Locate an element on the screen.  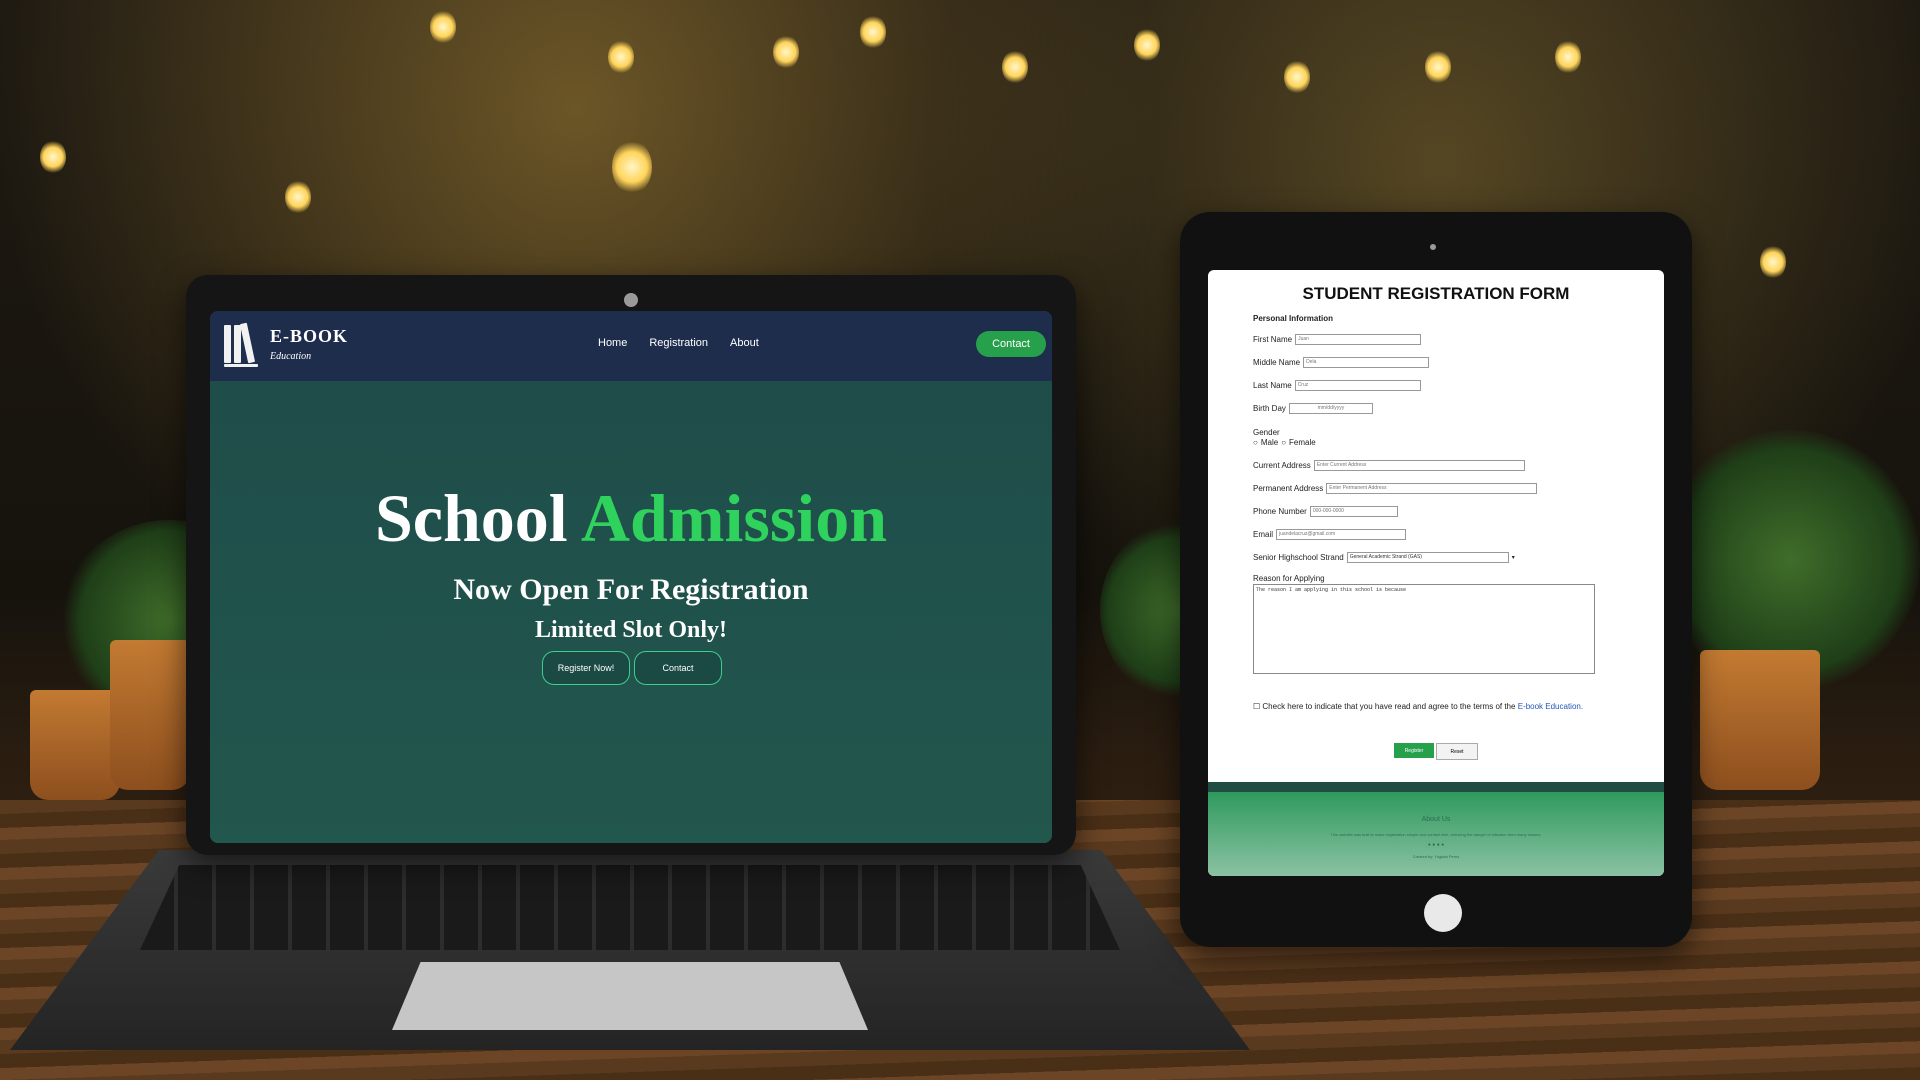
nav-contact-button: Contact is located at coordinates (1011, 344).